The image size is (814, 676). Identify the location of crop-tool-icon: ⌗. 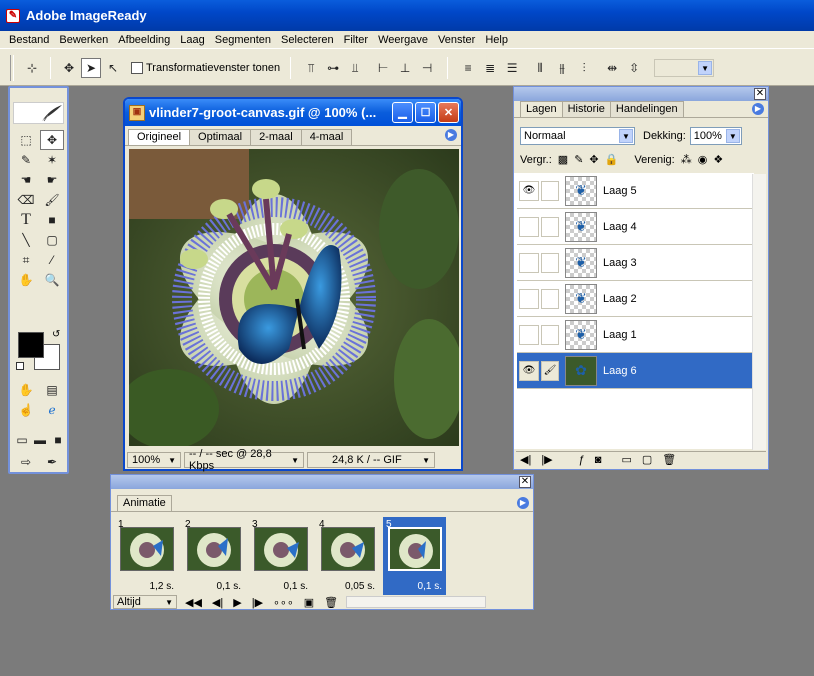
(26, 260).